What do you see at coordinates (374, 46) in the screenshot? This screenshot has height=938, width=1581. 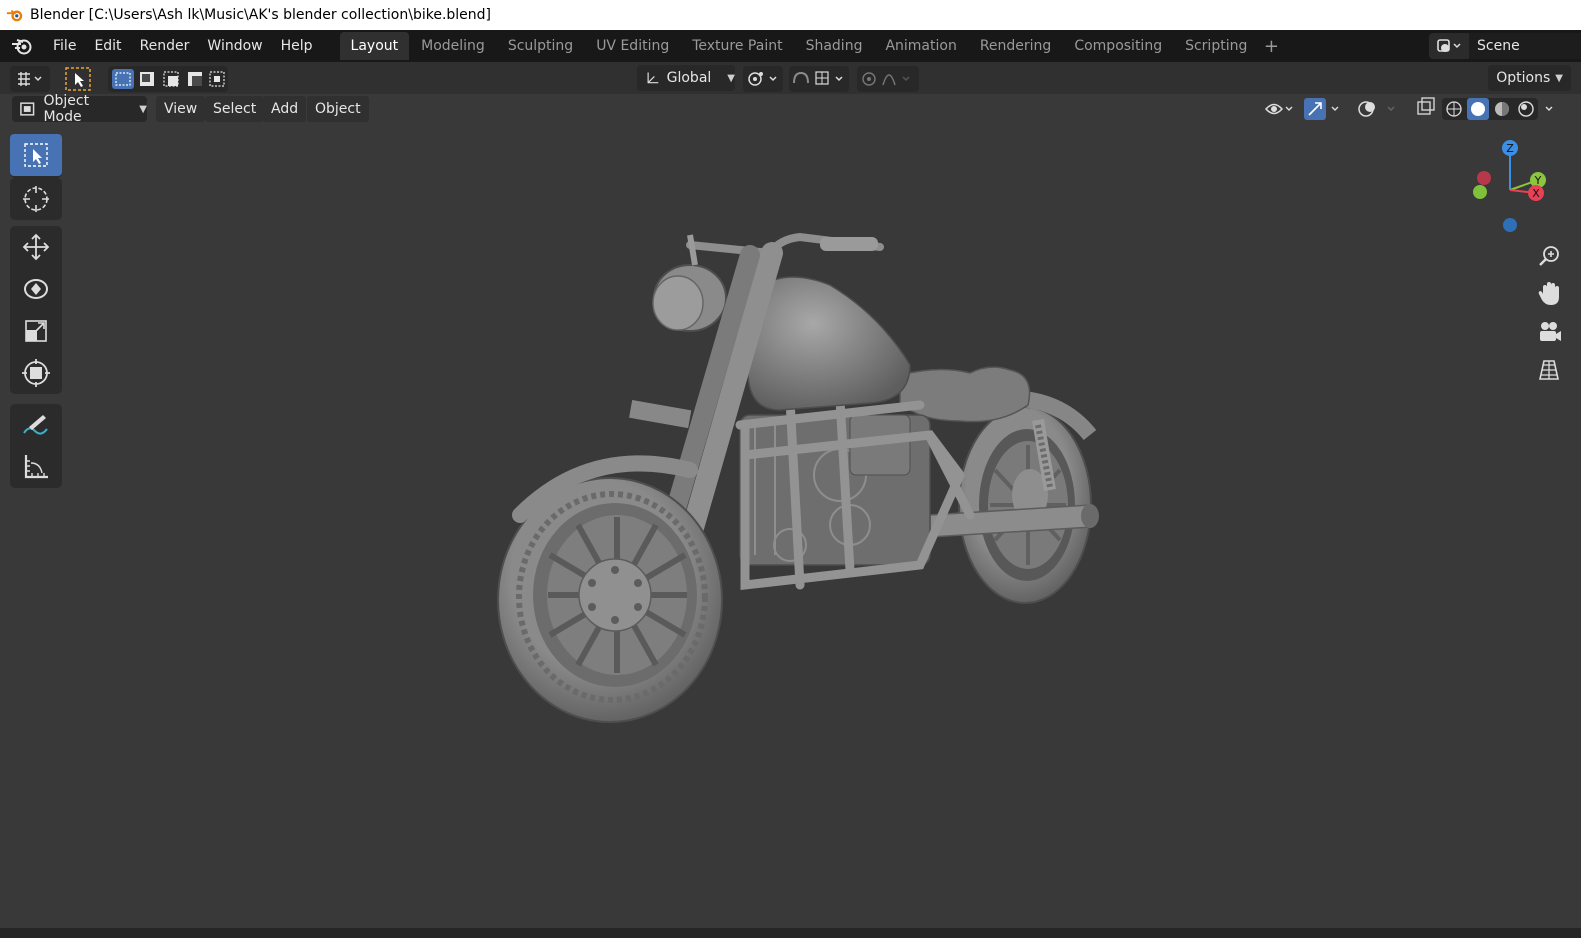 I see `tab-layout: Layout` at bounding box center [374, 46].